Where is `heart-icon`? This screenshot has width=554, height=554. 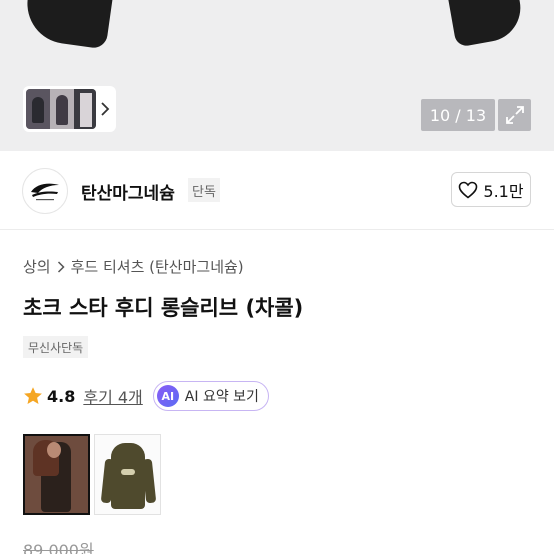
heart-icon is located at coordinates (468, 190).